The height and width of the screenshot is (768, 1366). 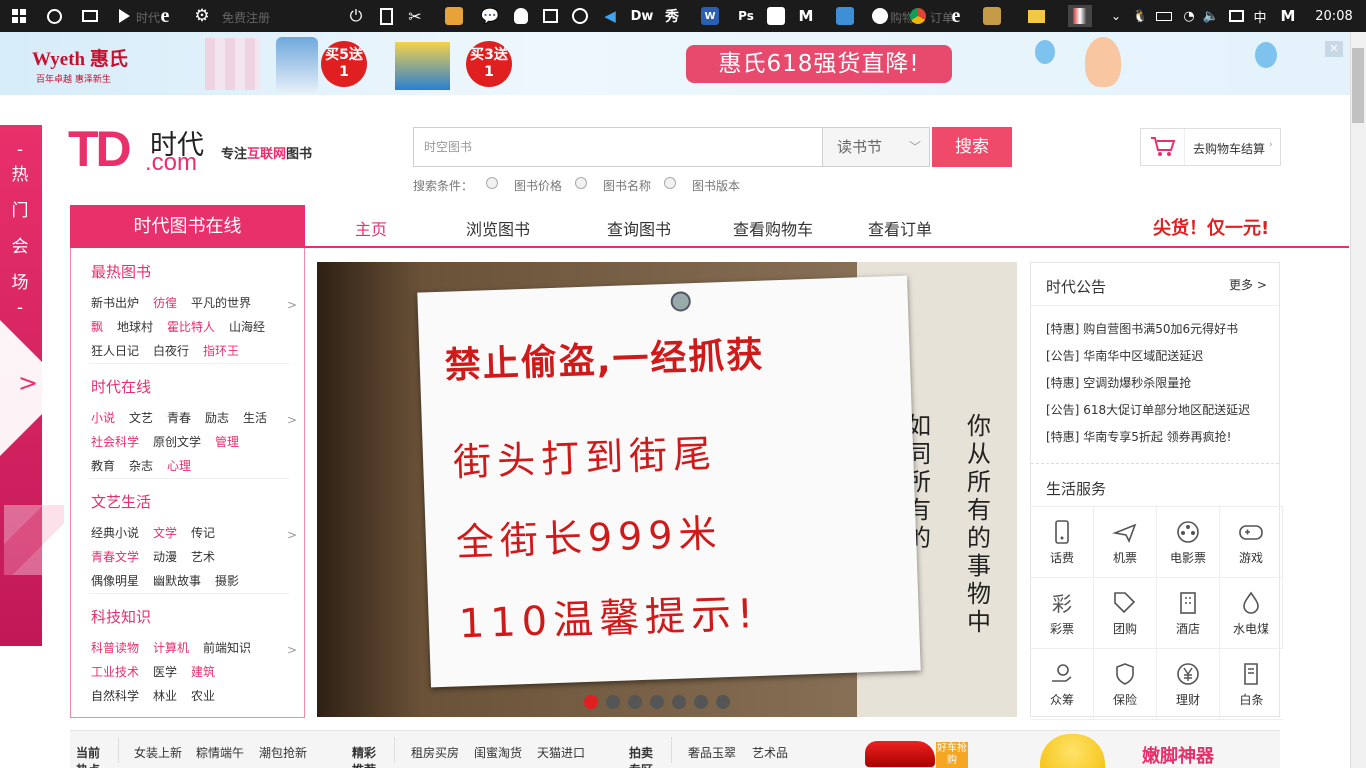 What do you see at coordinates (1188, 684) in the screenshot?
I see `service-finance: 理财` at bounding box center [1188, 684].